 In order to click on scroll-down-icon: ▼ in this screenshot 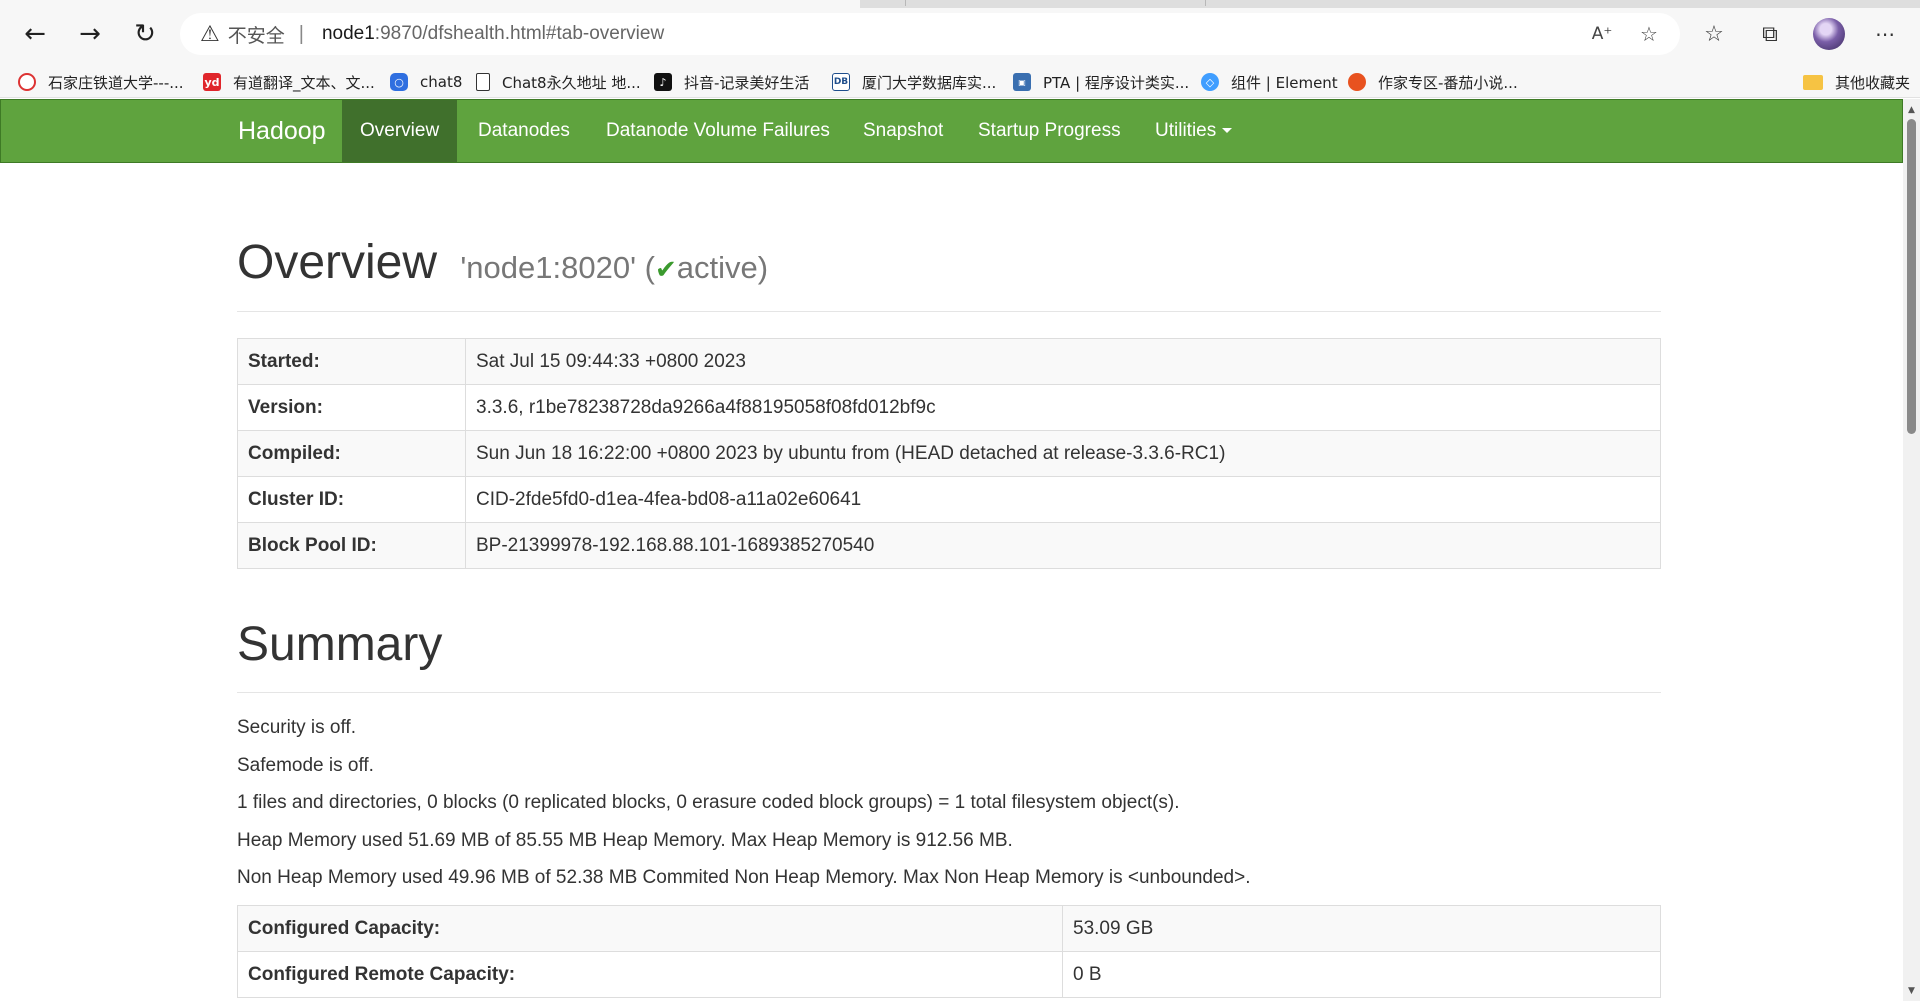, I will do `click(1911, 990)`.